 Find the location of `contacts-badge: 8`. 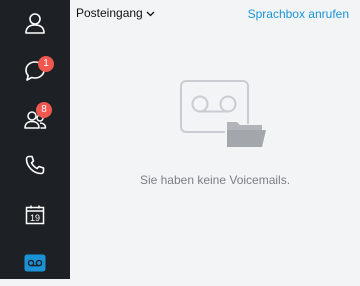

contacts-badge: 8 is located at coordinates (44, 110).